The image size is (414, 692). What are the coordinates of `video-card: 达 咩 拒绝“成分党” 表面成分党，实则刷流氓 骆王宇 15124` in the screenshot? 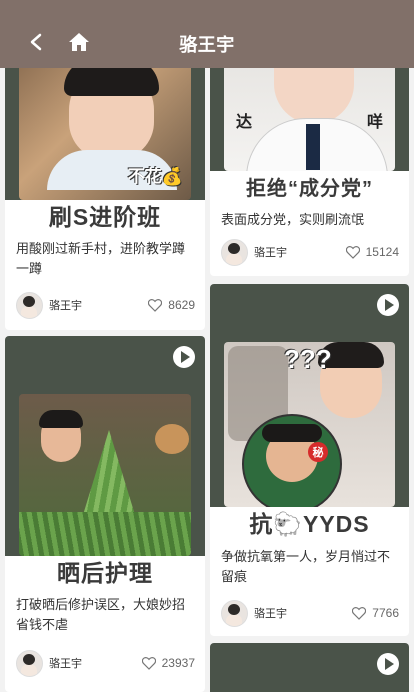 It's located at (309, 172).